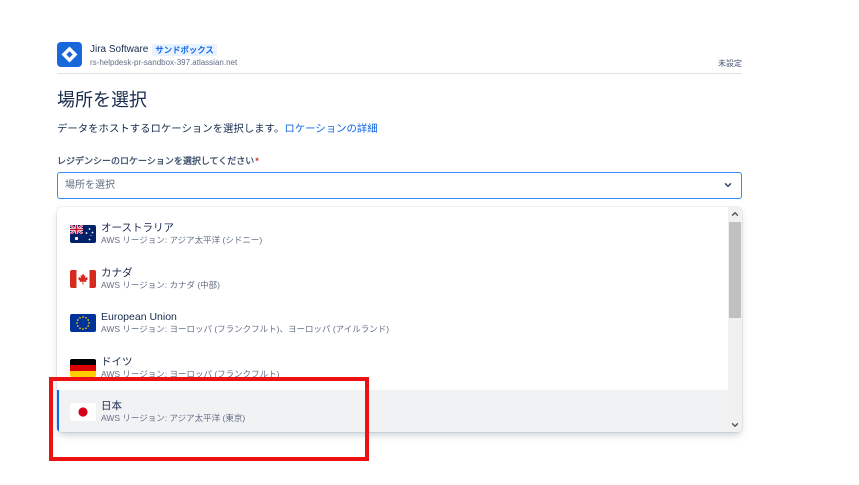  I want to click on scroll-up-arrow-icon, so click(735, 214).